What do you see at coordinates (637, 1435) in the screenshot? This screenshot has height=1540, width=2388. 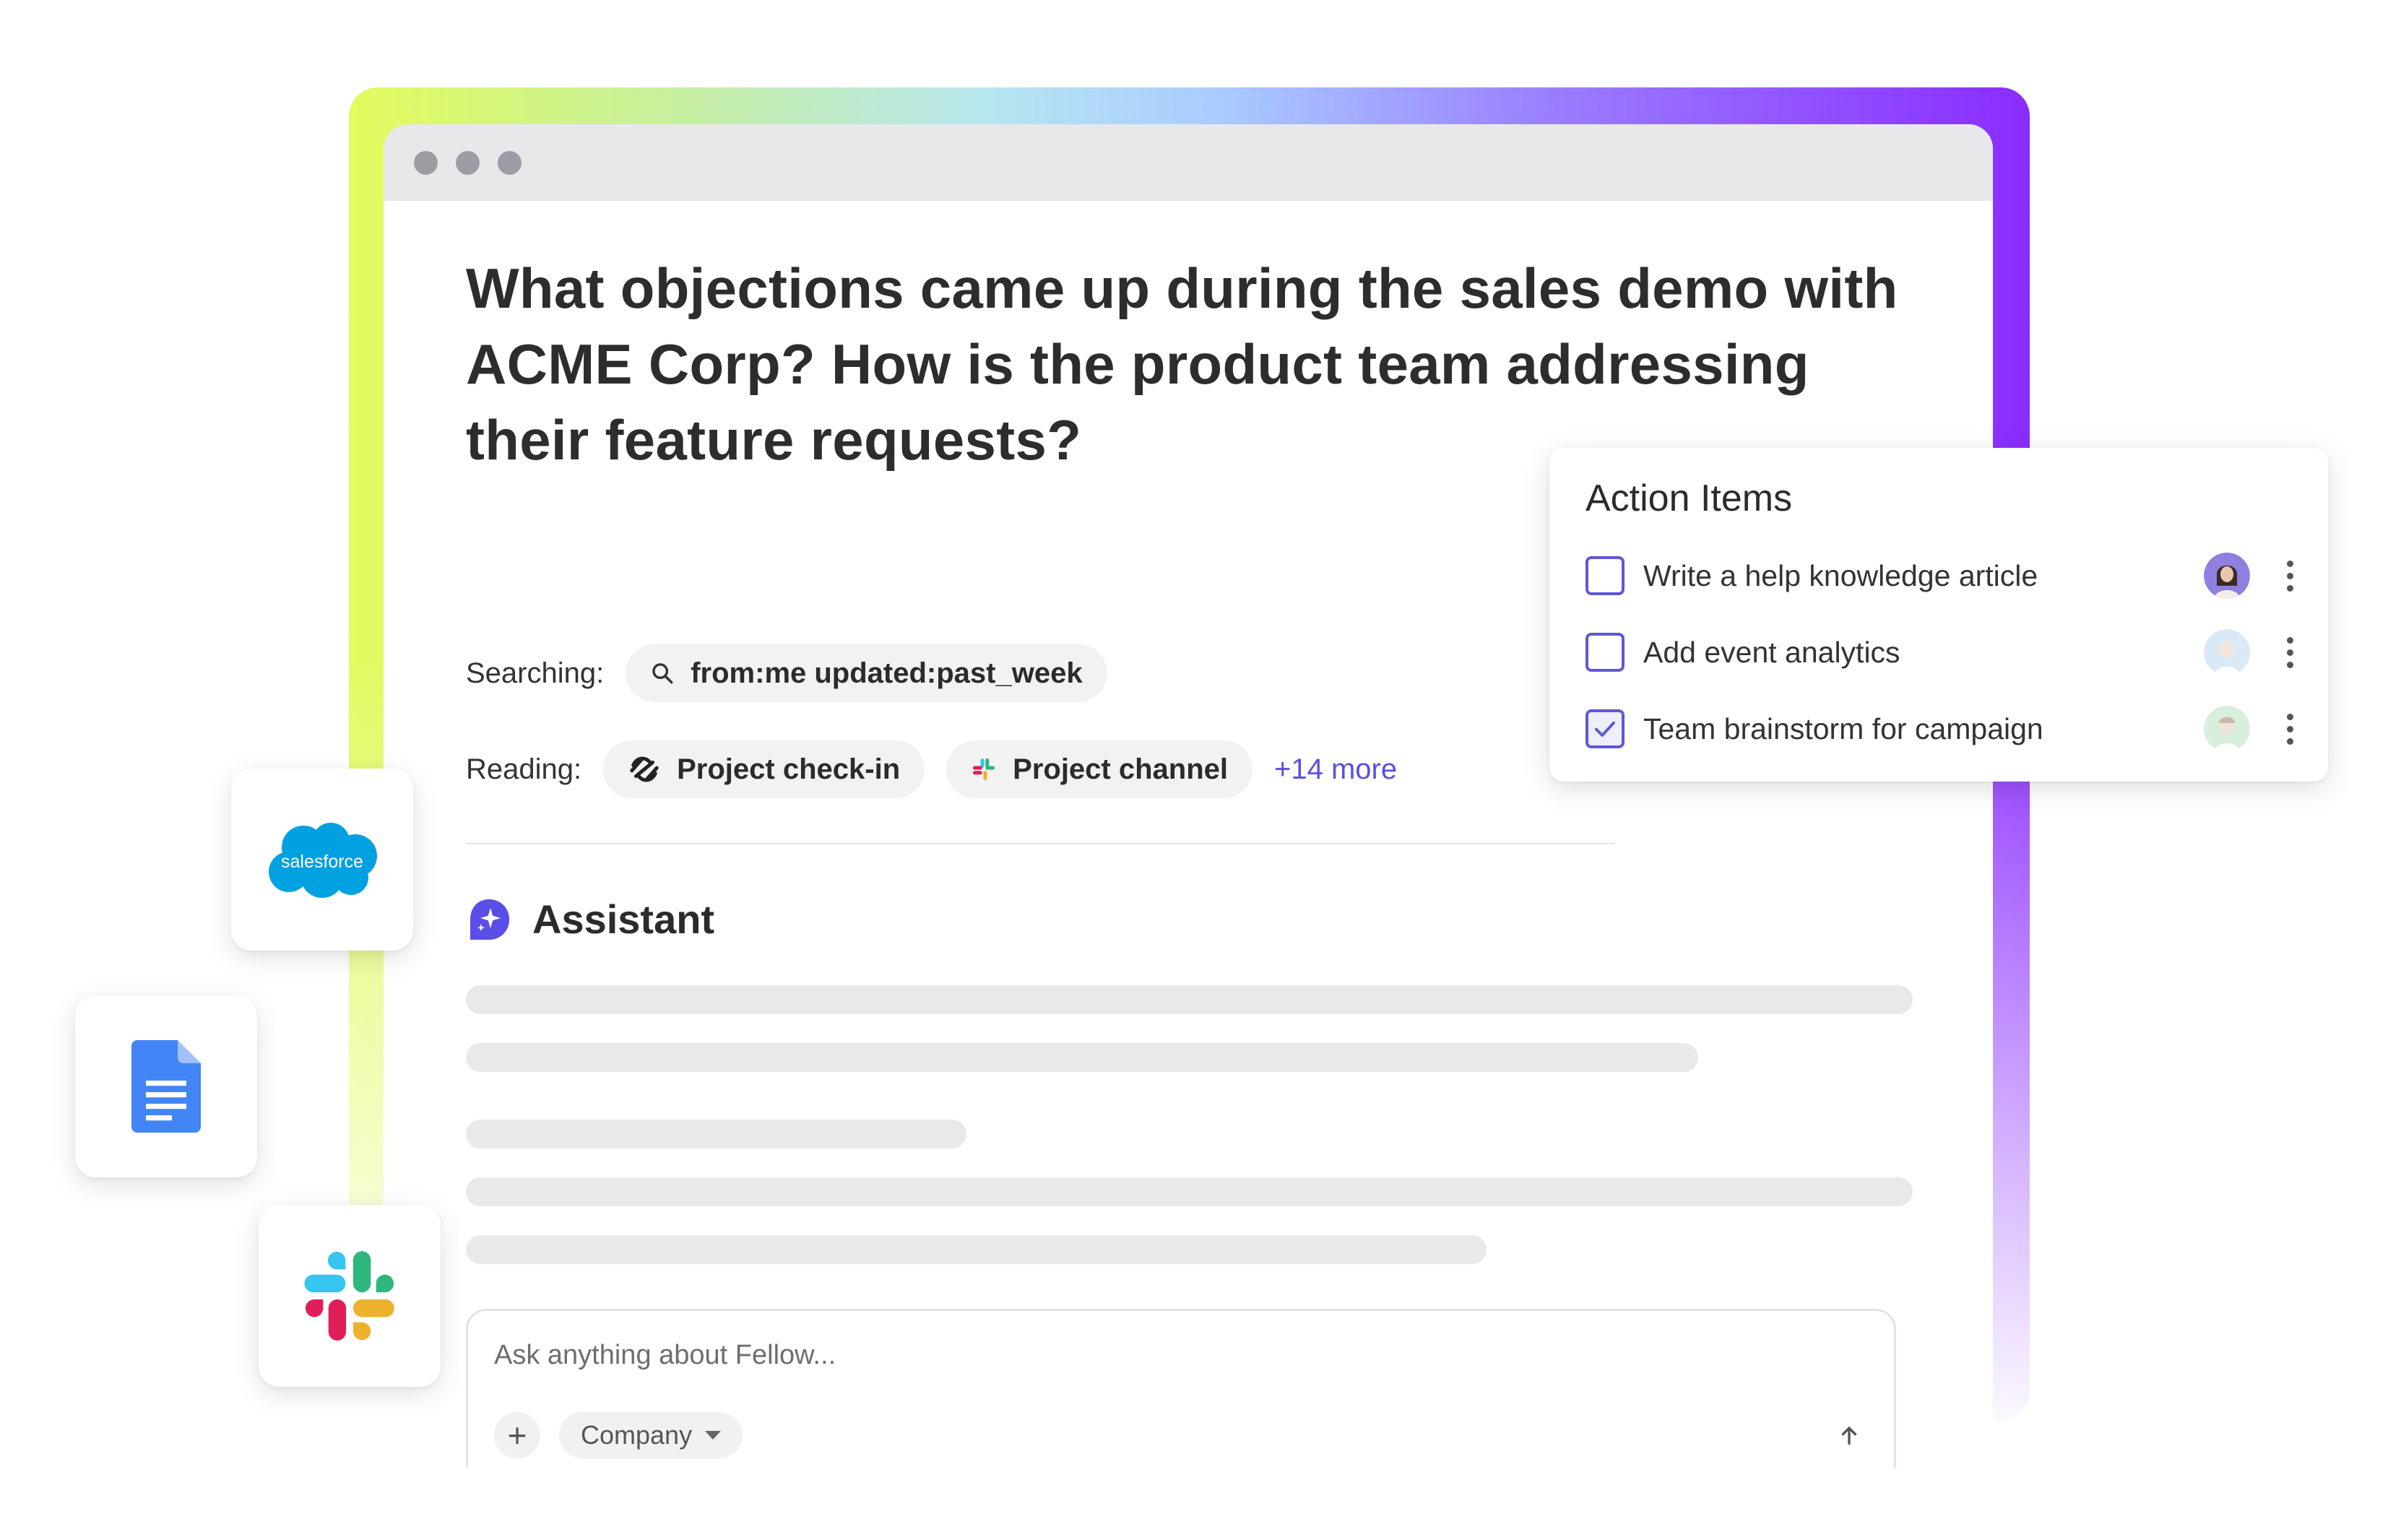 I see `scope-label: Company` at bounding box center [637, 1435].